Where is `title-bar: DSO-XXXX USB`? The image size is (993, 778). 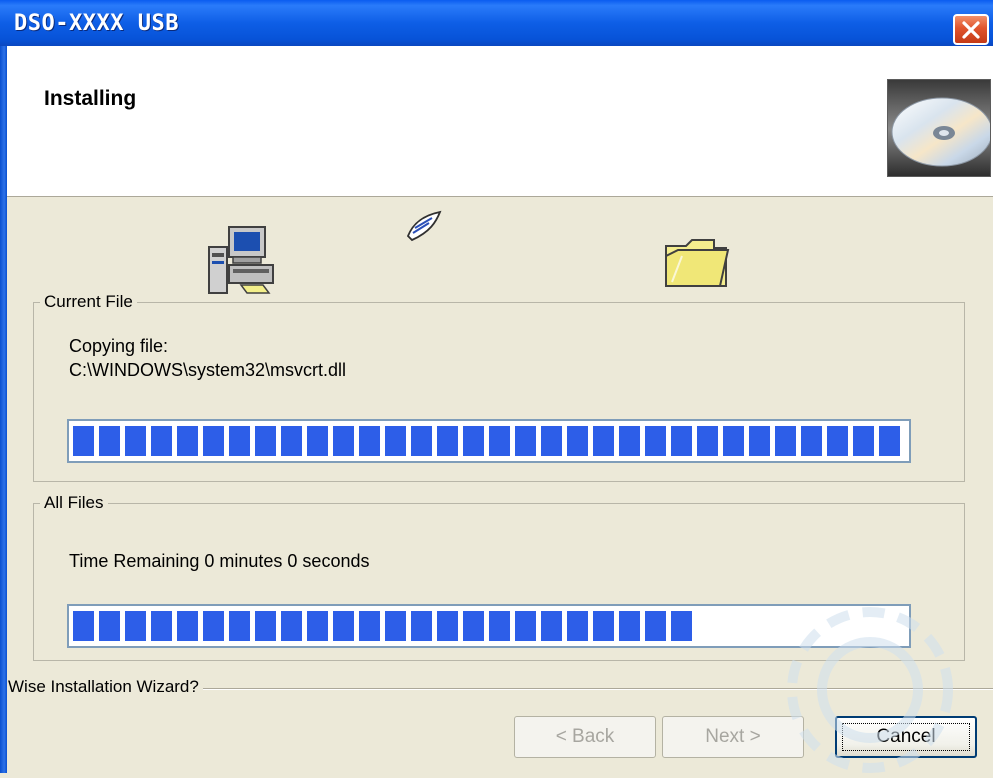
title-bar: DSO-XXXX USB is located at coordinates (496, 23).